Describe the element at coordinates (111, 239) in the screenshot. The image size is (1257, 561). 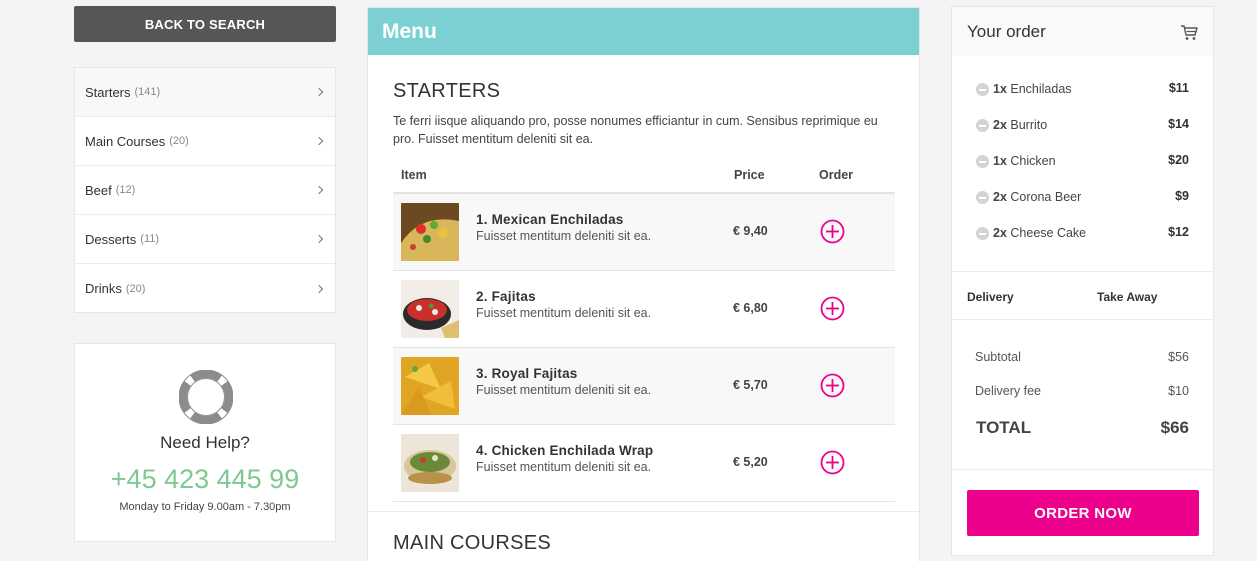
I see `category-label: Desserts` at that location.